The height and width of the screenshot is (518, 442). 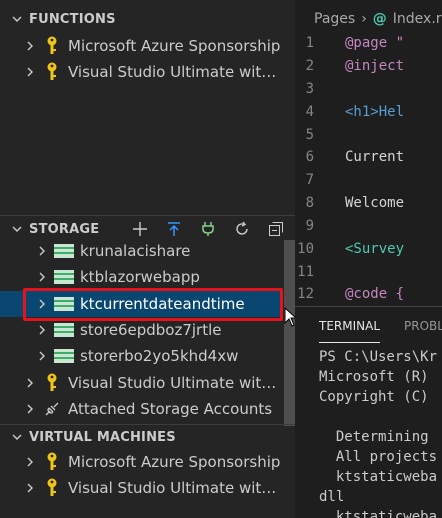 I want to click on storage-account-label: store6epdboz7jrtle, so click(x=151, y=330).